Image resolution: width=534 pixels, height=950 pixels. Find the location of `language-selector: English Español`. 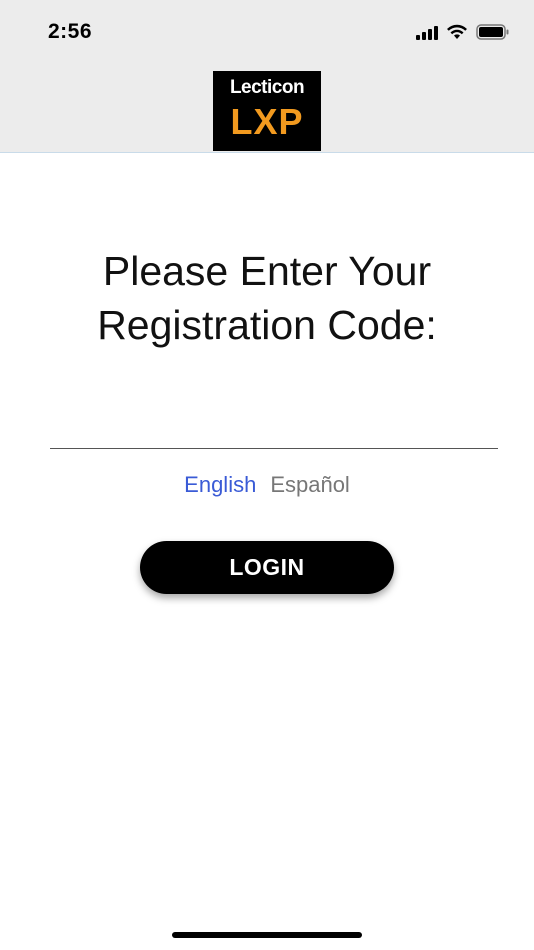

language-selector: English Español is located at coordinates (267, 485).